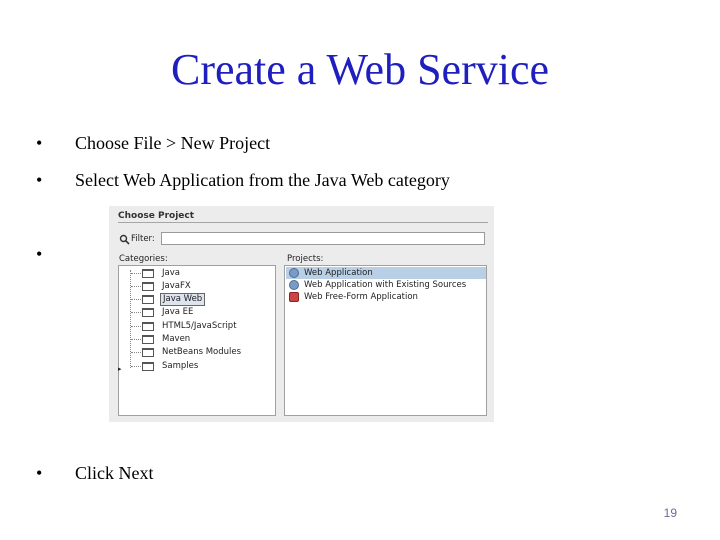 The image size is (720, 540). What do you see at coordinates (294, 297) in the screenshot?
I see `tools-icon` at bounding box center [294, 297].